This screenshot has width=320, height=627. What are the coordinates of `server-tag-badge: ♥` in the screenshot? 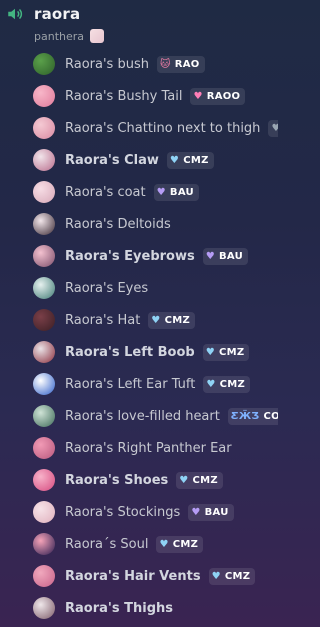 It's located at (273, 128).